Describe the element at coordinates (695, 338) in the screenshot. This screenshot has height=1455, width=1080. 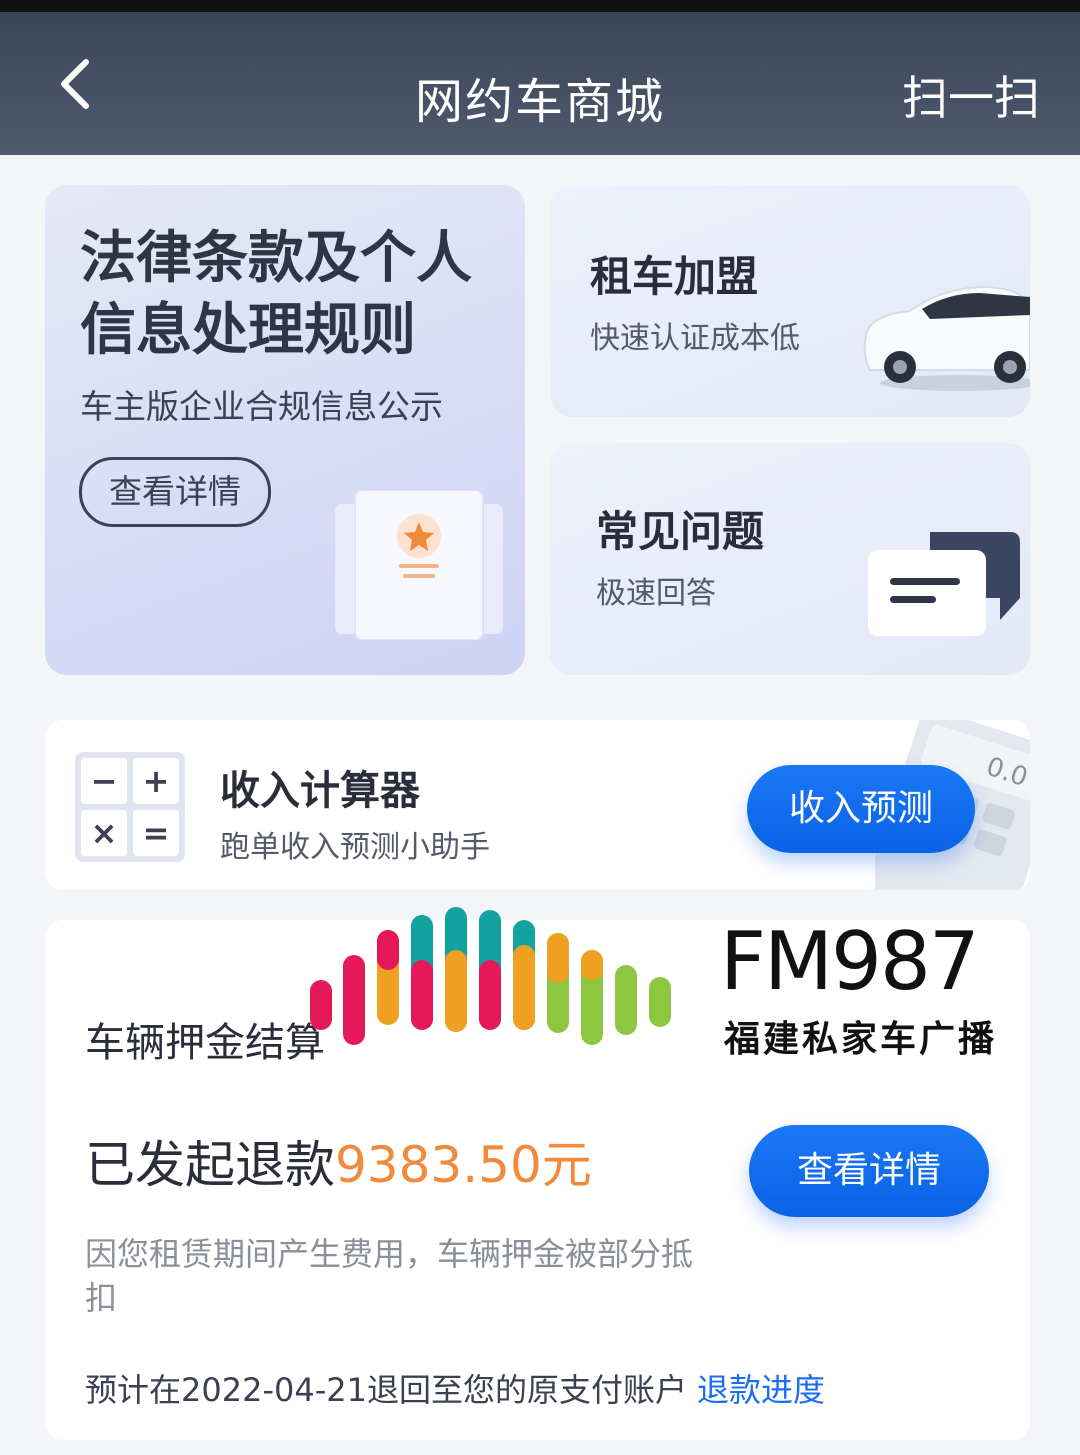
I see `rent-subtitle: 快速认证成本低` at that location.